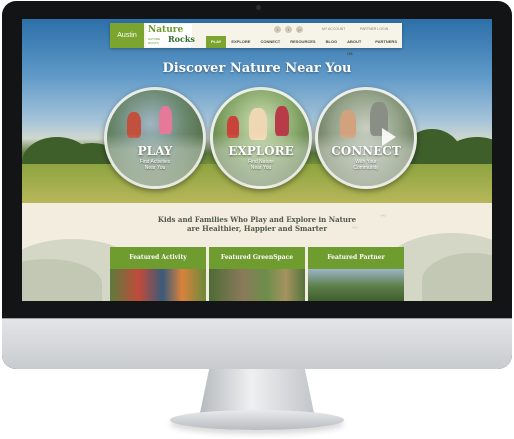 The image size is (514, 439). What do you see at coordinates (366, 165) in the screenshot?
I see `connect-sub: With Your Community` at bounding box center [366, 165].